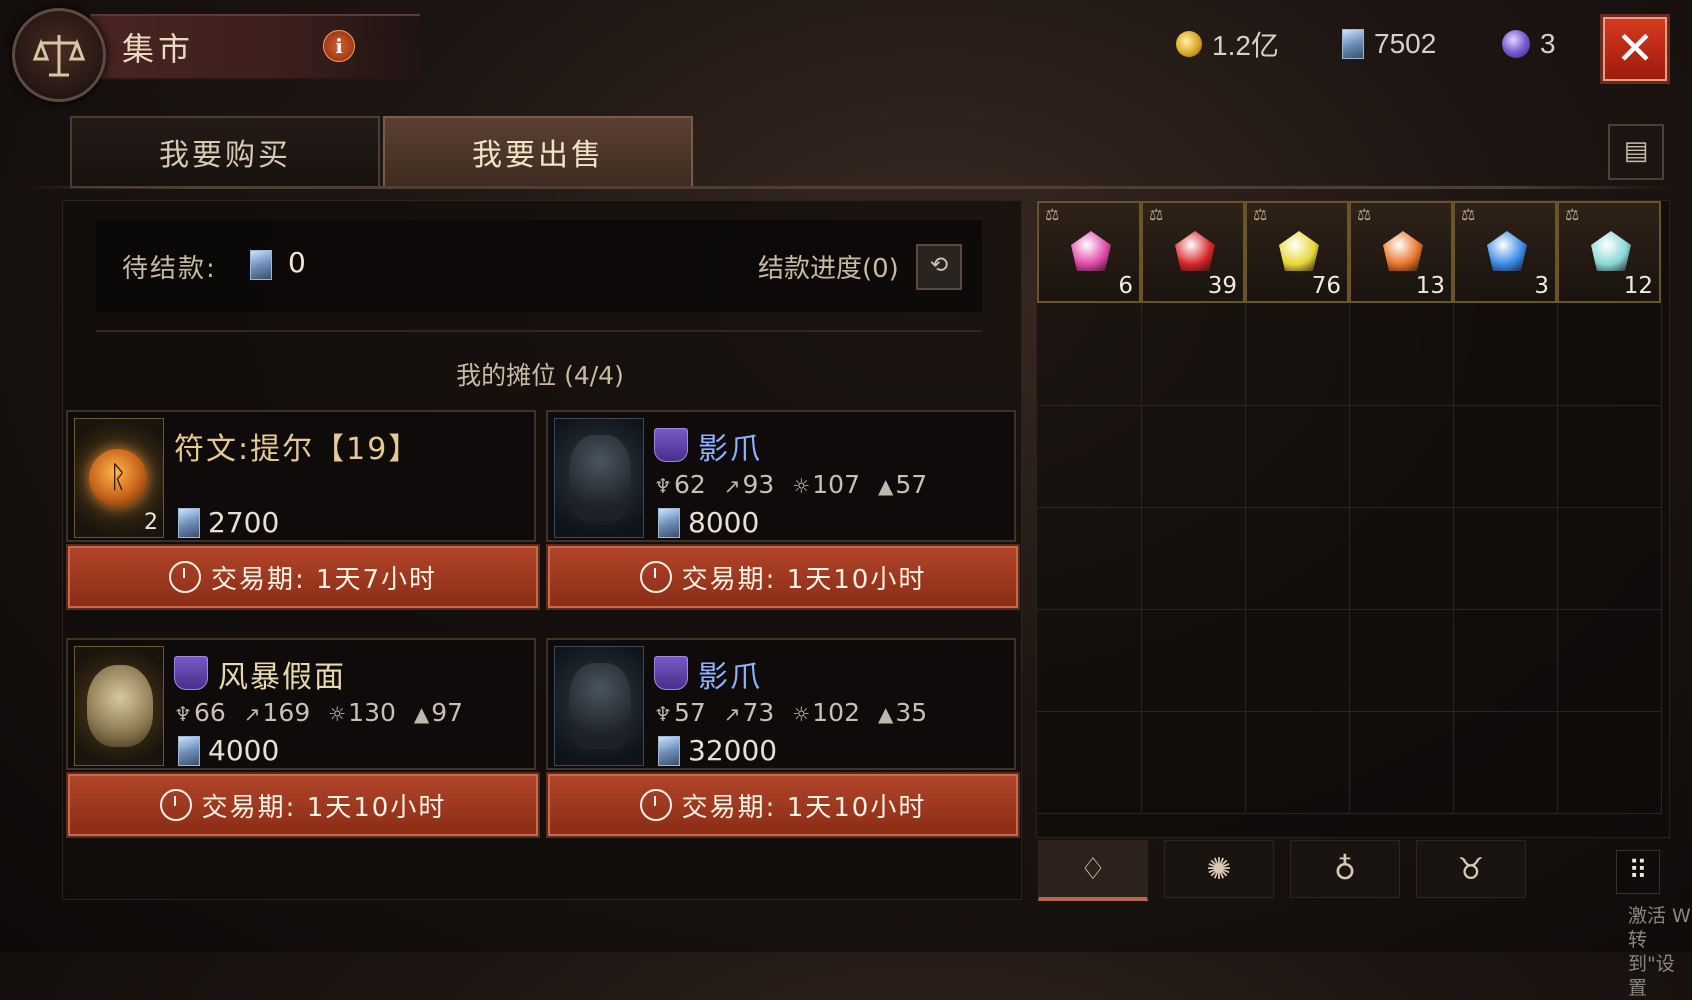  Describe the element at coordinates (1638, 286) in the screenshot. I see `gem-count: 12` at that location.